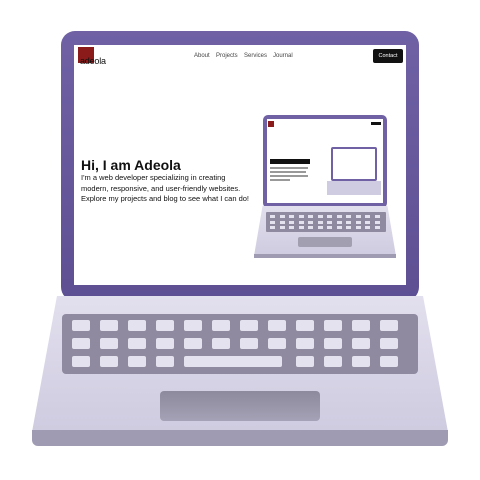  What do you see at coordinates (227, 56) in the screenshot?
I see `nav-projects: Projects` at bounding box center [227, 56].